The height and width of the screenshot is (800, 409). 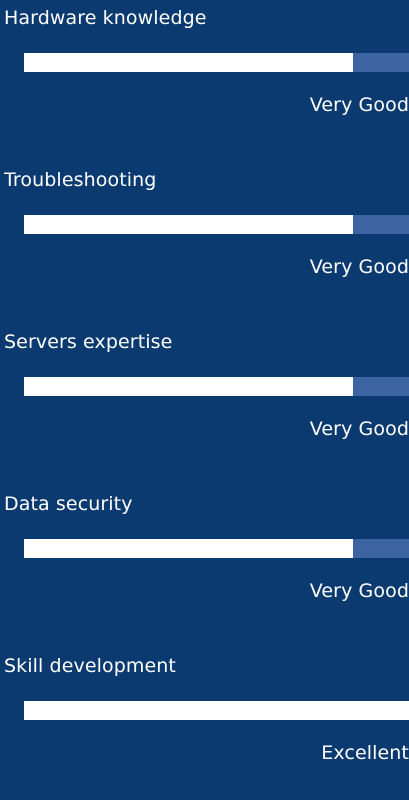 I want to click on skill-name: Data security, so click(x=68, y=504).